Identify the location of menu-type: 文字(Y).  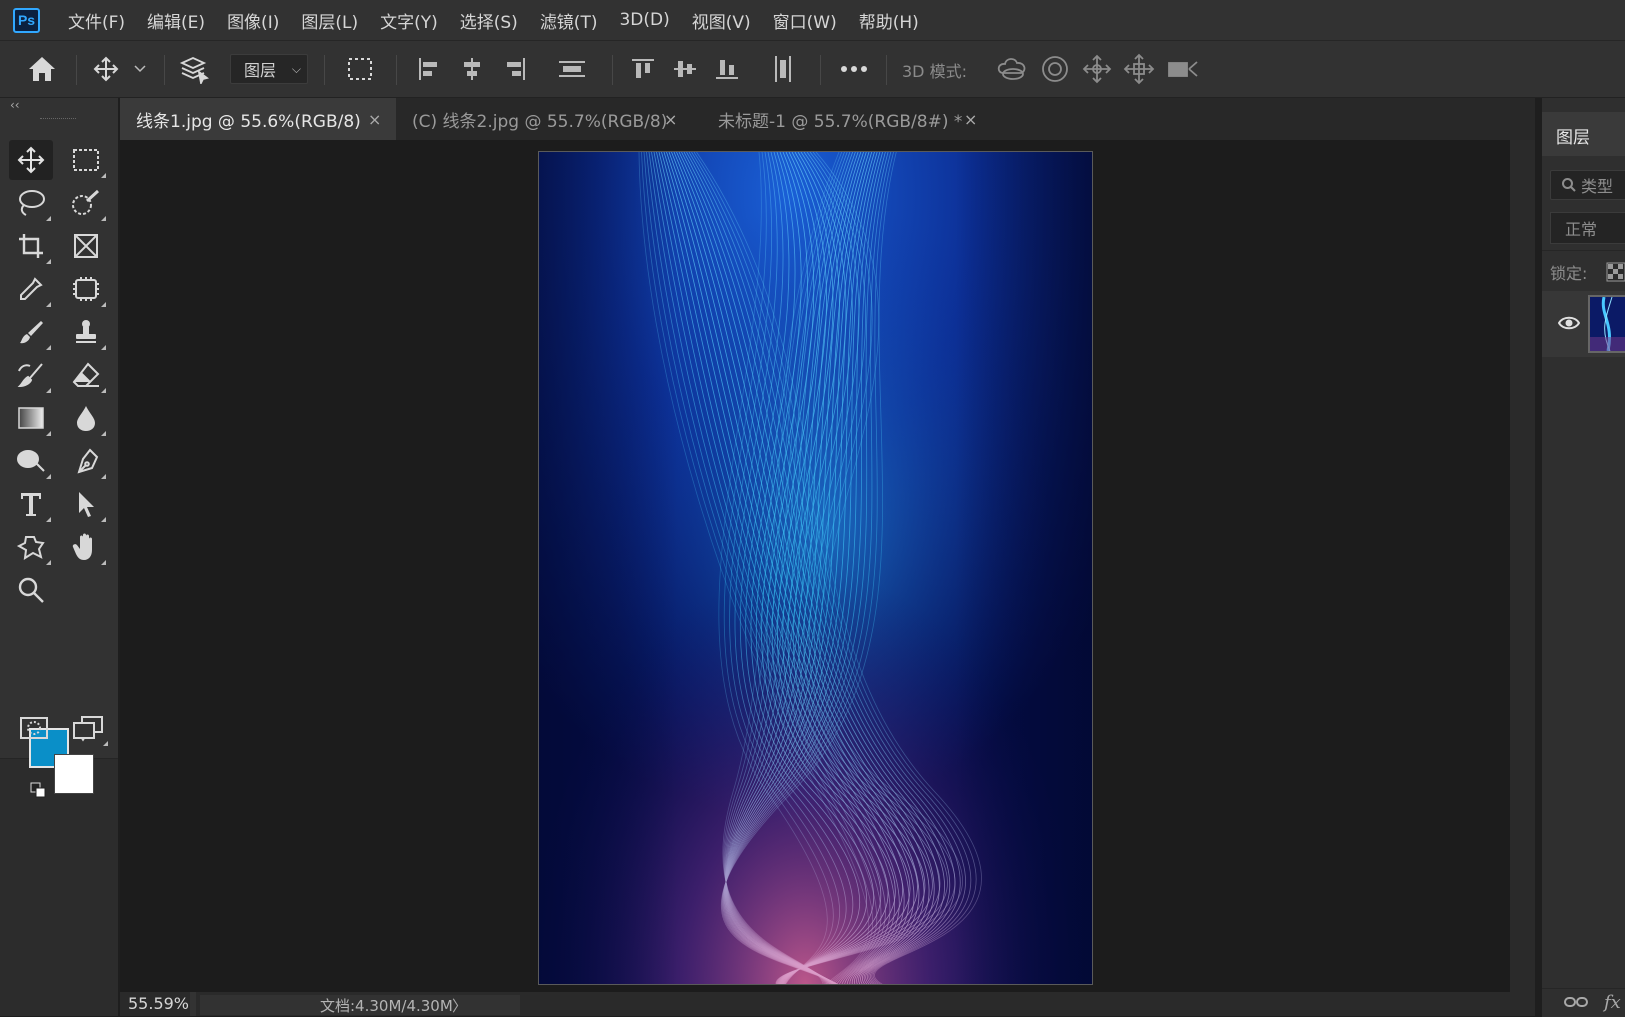
(409, 20).